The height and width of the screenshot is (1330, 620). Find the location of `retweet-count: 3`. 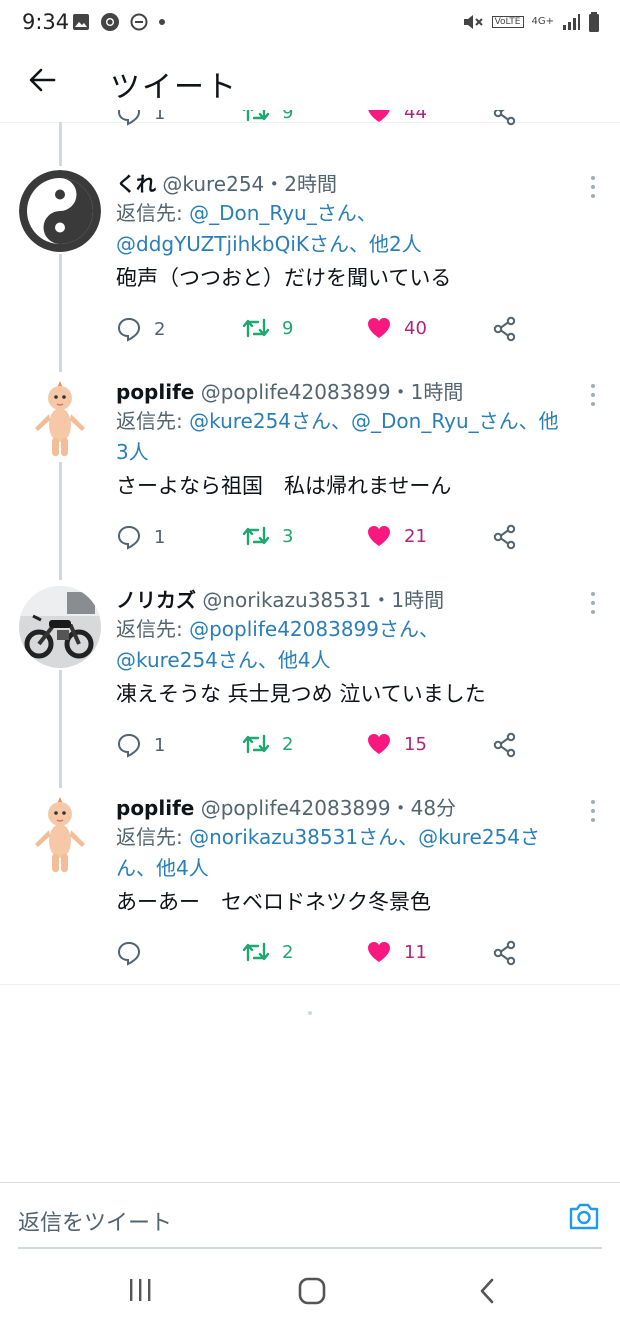

retweet-count: 3 is located at coordinates (288, 536).